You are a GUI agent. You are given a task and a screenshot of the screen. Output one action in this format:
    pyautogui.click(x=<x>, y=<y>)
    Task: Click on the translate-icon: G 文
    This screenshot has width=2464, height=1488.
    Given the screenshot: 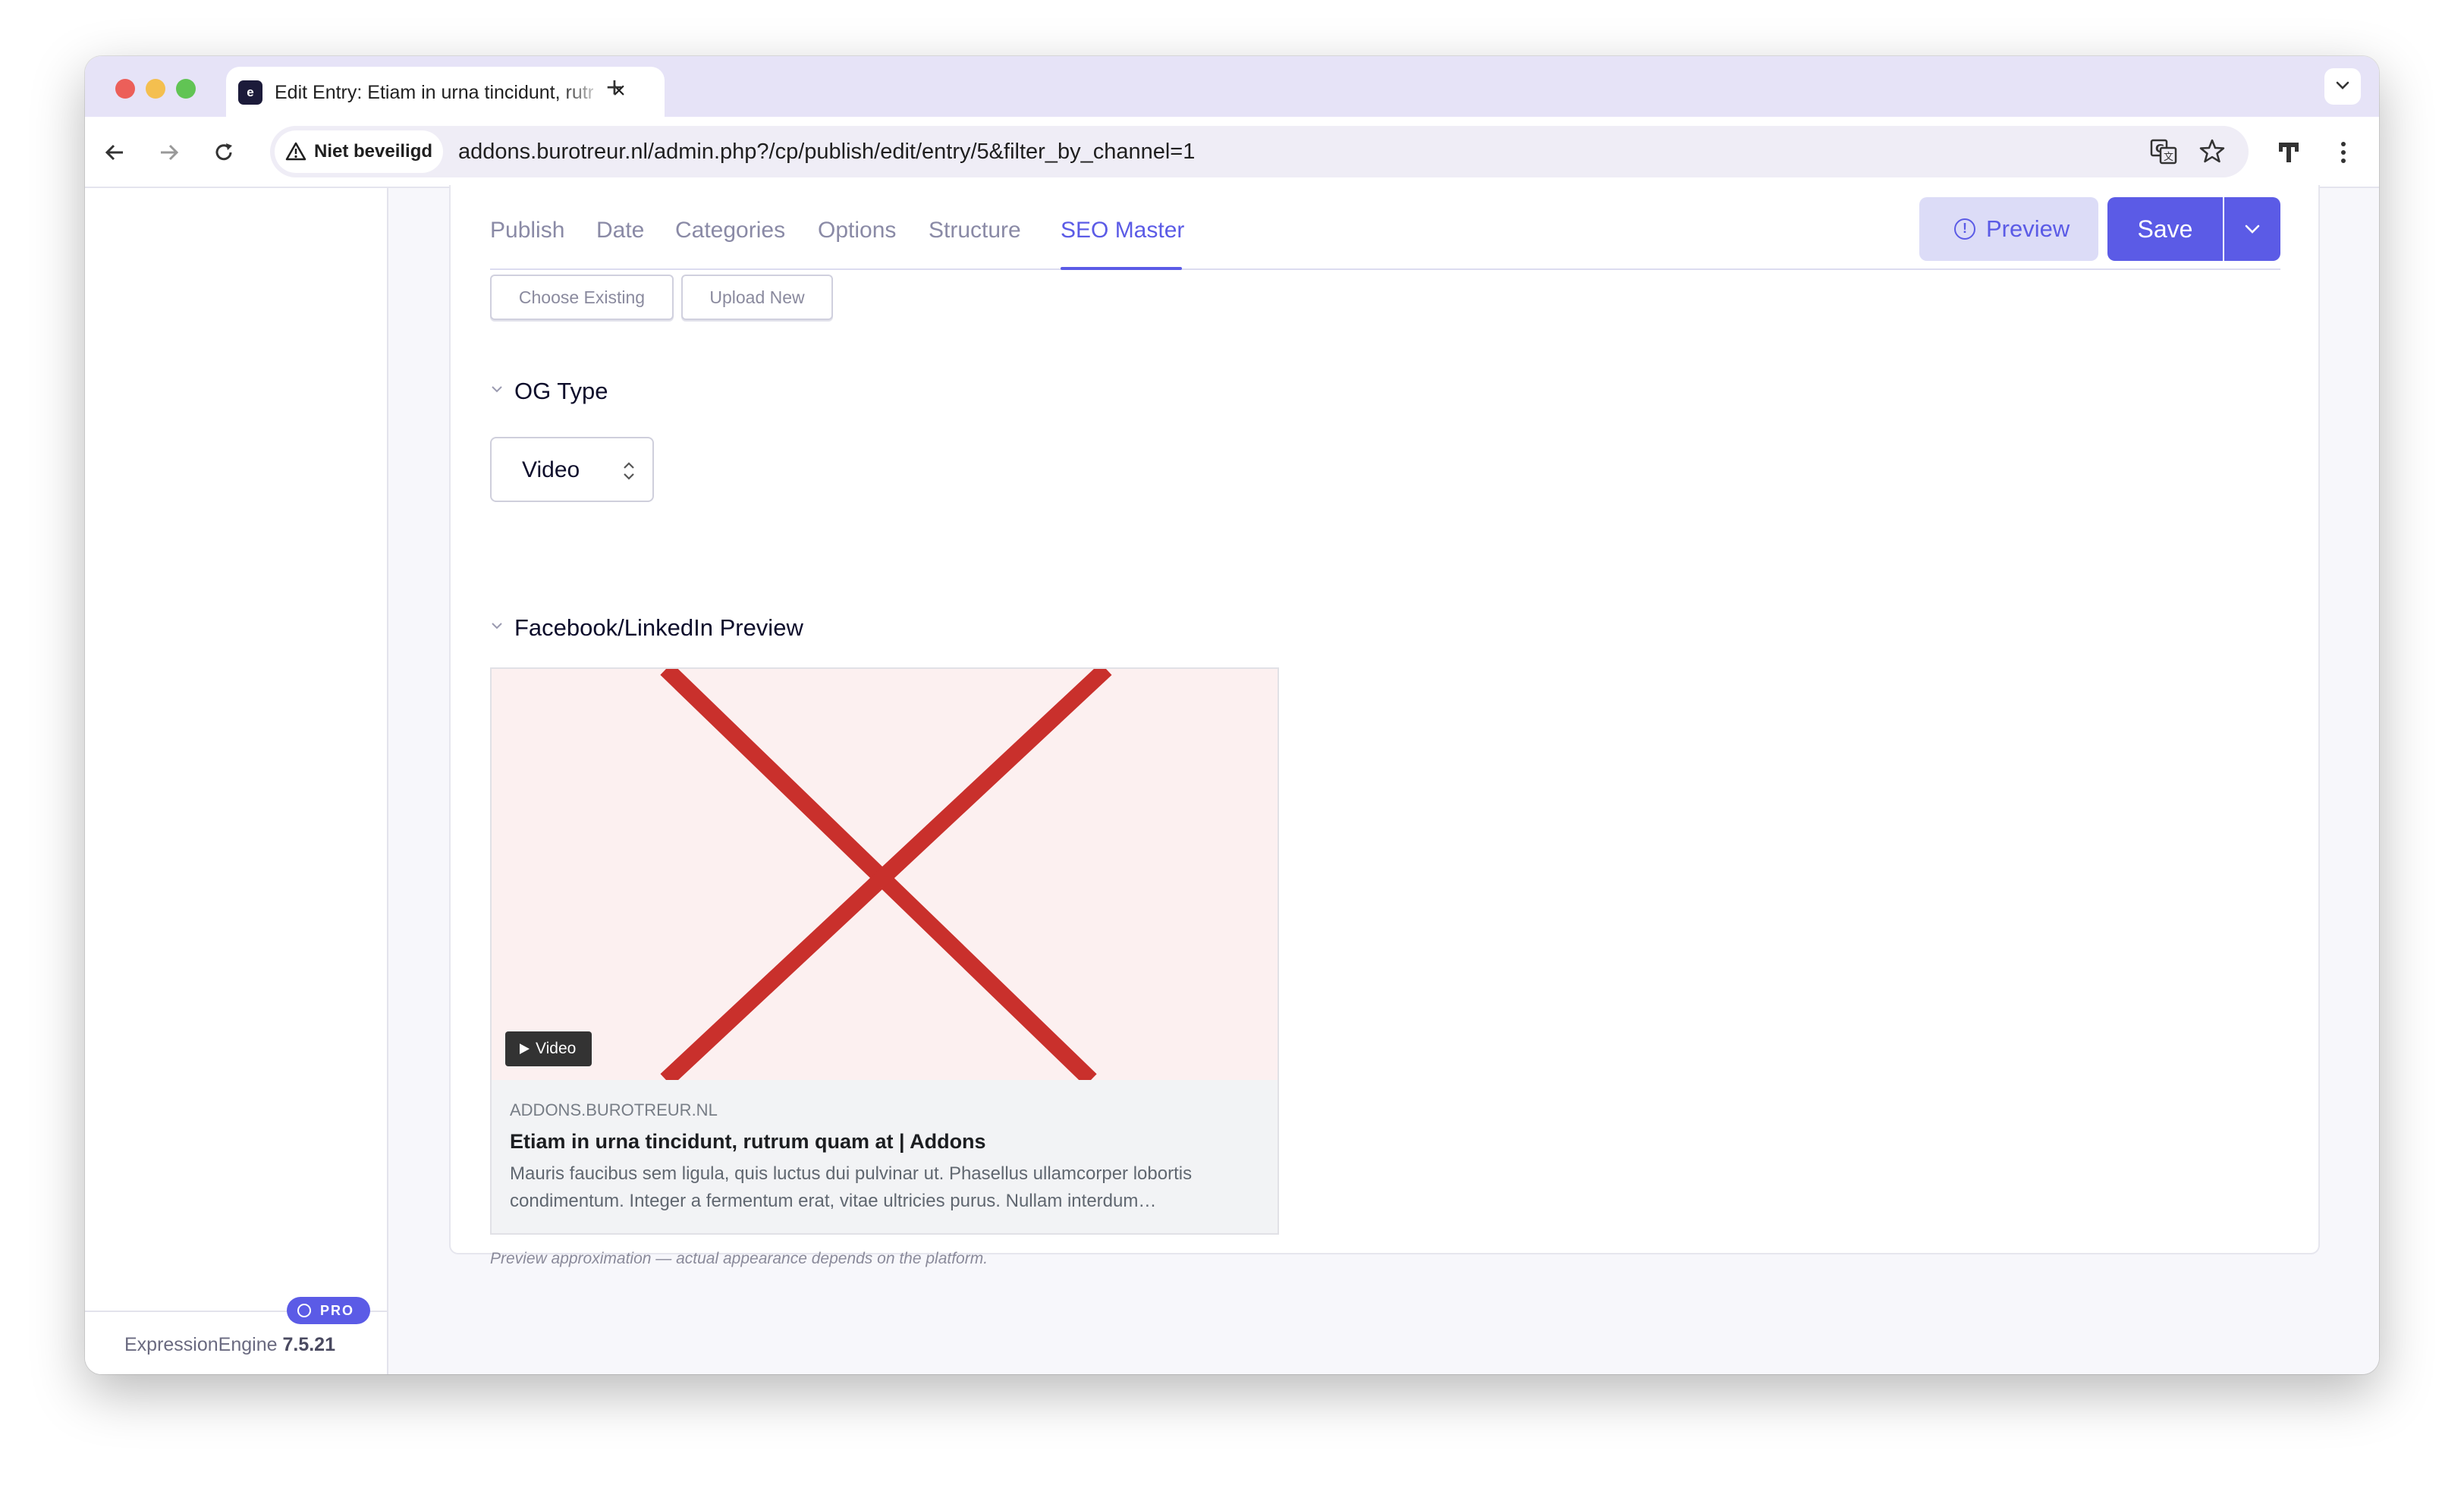 What is the action you would take?
    pyautogui.click(x=2163, y=152)
    